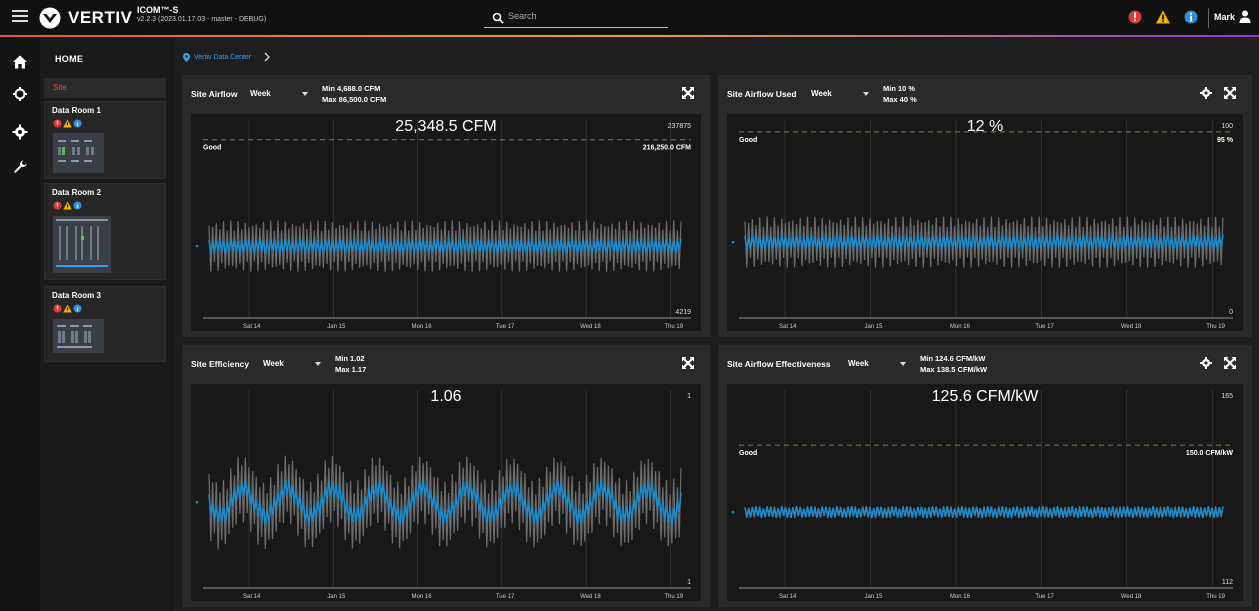 The height and width of the screenshot is (611, 1259). What do you see at coordinates (50, 18) in the screenshot?
I see `vertiv-logo-mark-icon` at bounding box center [50, 18].